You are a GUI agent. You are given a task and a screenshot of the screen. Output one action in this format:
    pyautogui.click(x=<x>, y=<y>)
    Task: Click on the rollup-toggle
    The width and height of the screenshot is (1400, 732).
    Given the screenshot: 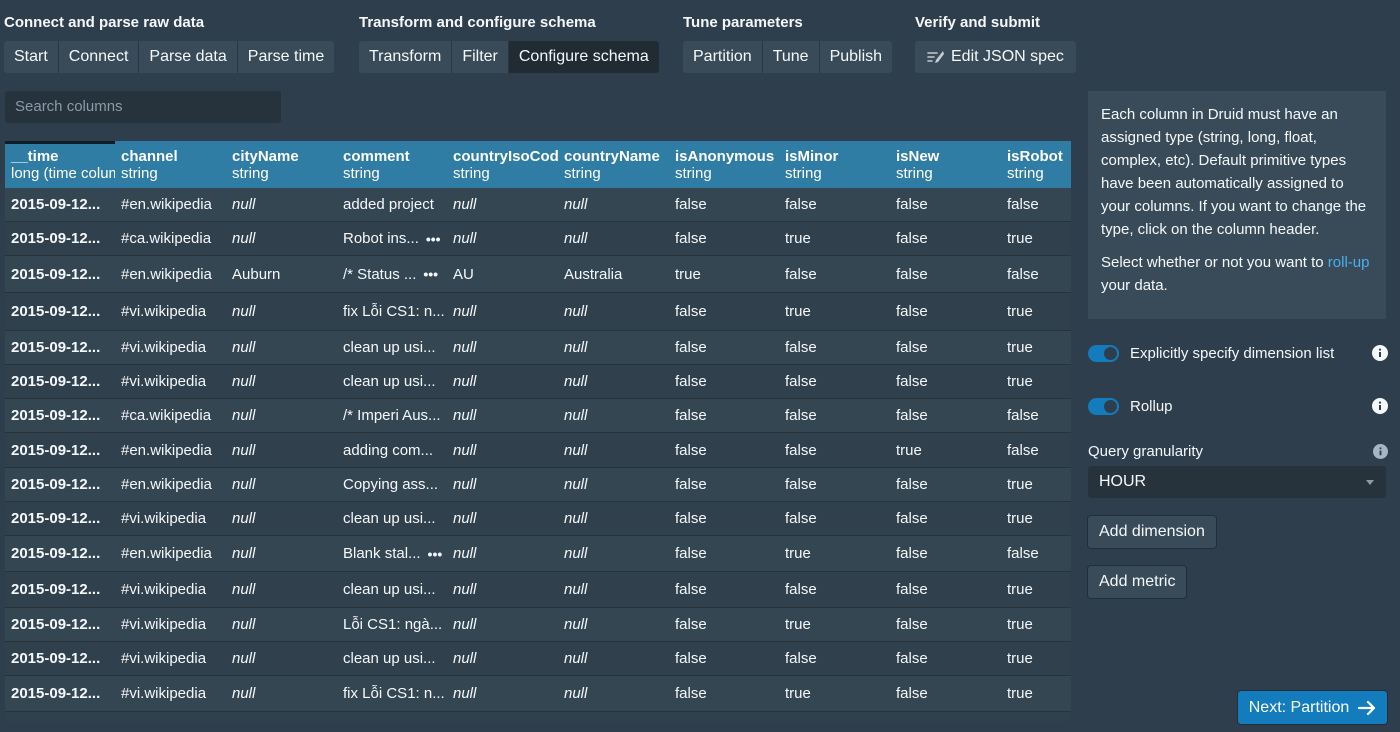 What is the action you would take?
    pyautogui.click(x=1103, y=406)
    